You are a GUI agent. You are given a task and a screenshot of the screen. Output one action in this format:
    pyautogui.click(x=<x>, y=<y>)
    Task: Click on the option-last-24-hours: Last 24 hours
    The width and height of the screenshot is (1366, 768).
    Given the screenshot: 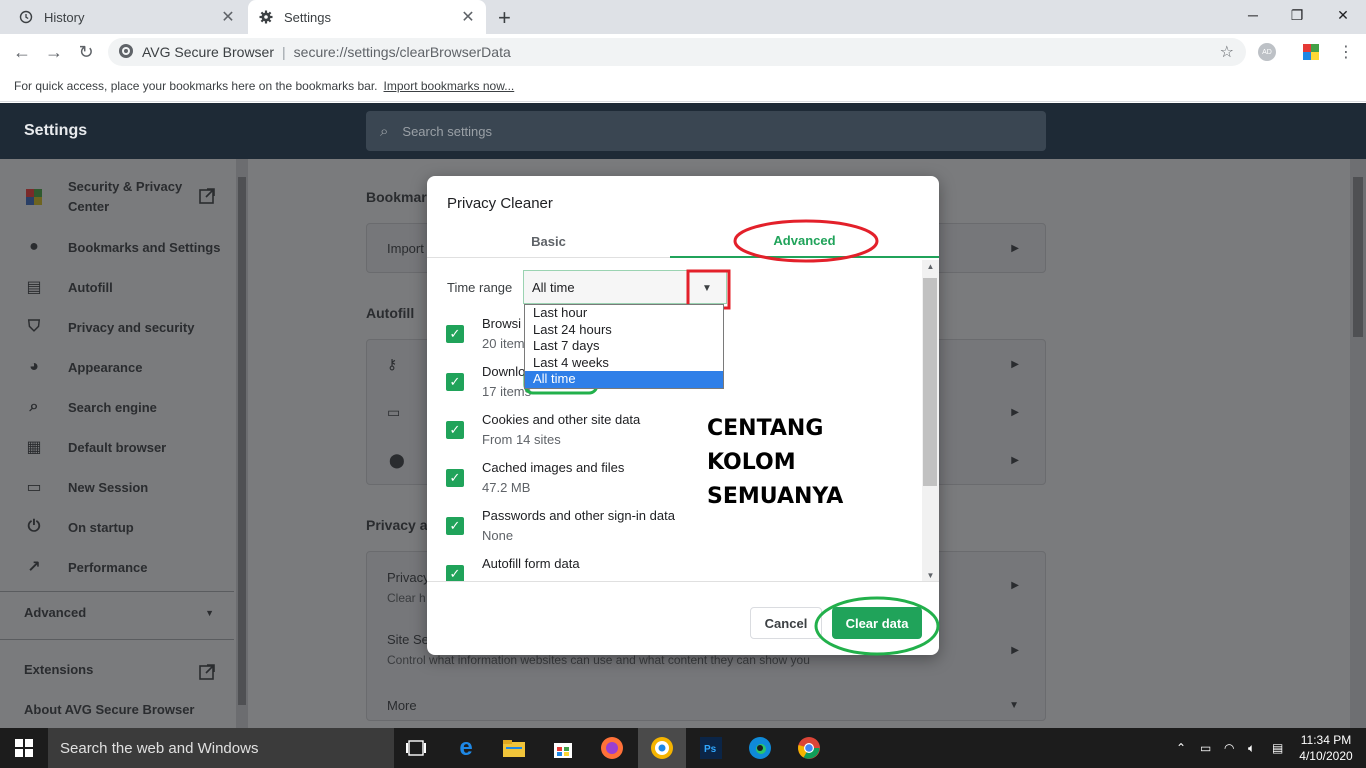 What is the action you would take?
    pyautogui.click(x=624, y=330)
    